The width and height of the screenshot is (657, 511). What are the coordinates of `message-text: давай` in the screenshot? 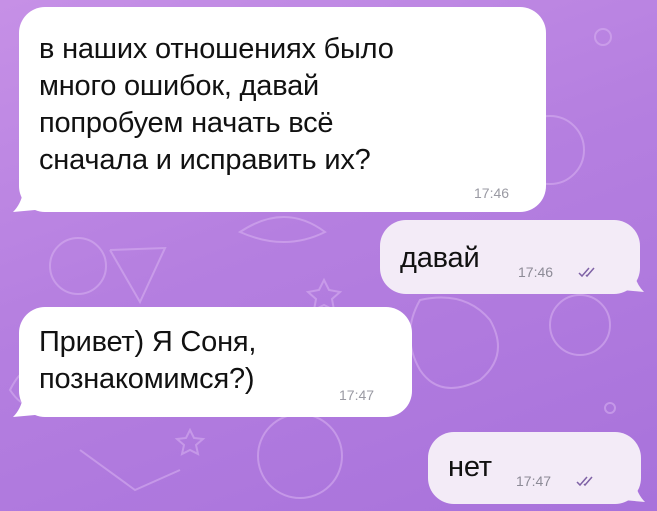 It's located at (440, 258).